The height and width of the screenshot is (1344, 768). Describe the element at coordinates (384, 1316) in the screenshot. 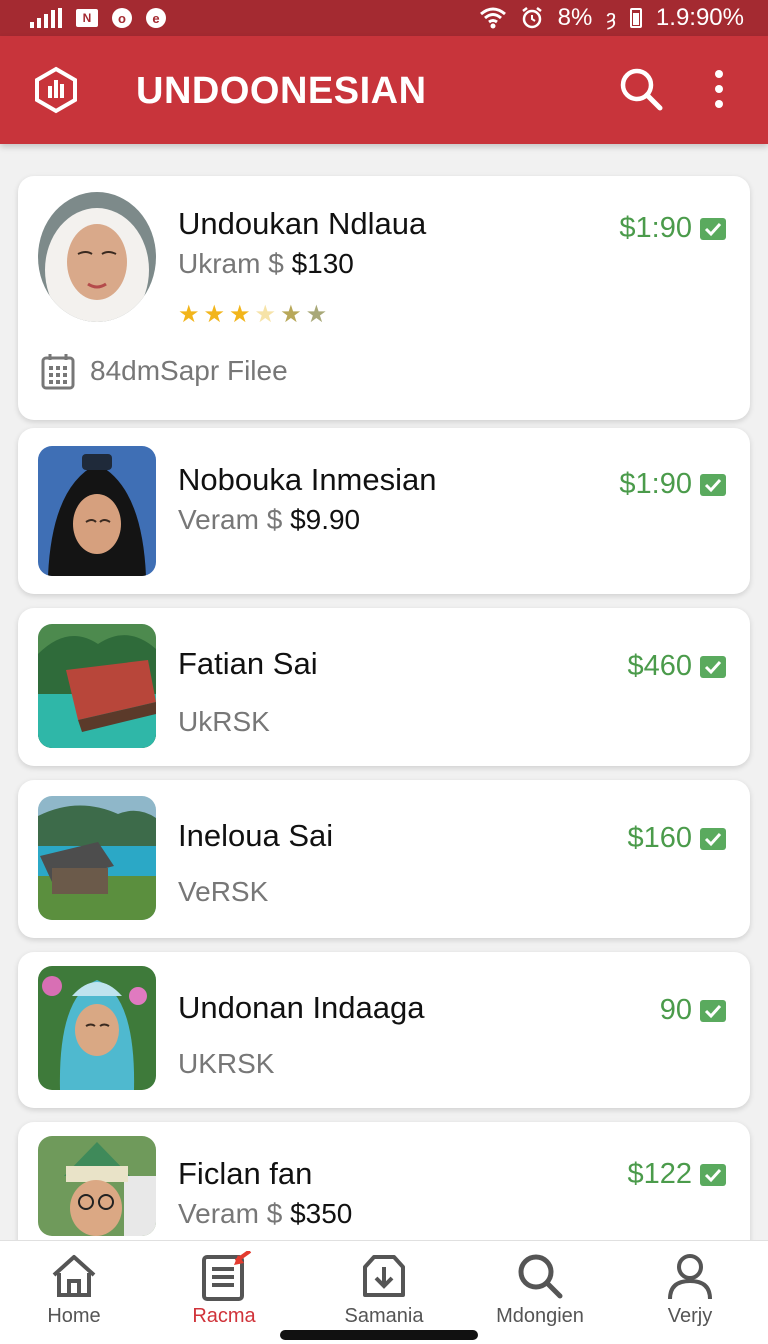

I see `nav-label: Samania` at that location.